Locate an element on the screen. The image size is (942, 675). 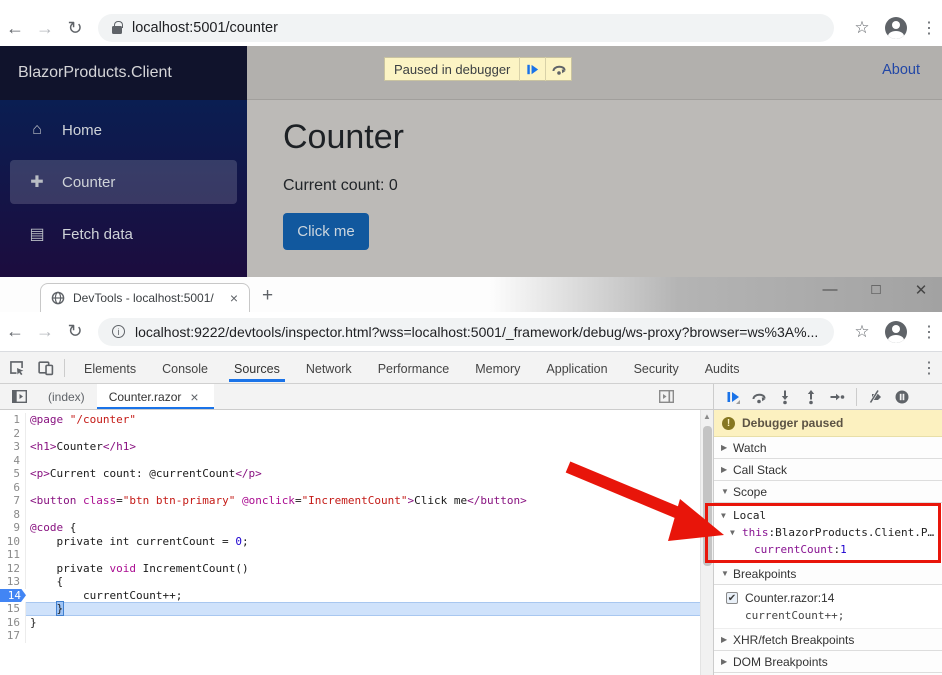
code-line-6: 6 is located at coordinates (350, 487).